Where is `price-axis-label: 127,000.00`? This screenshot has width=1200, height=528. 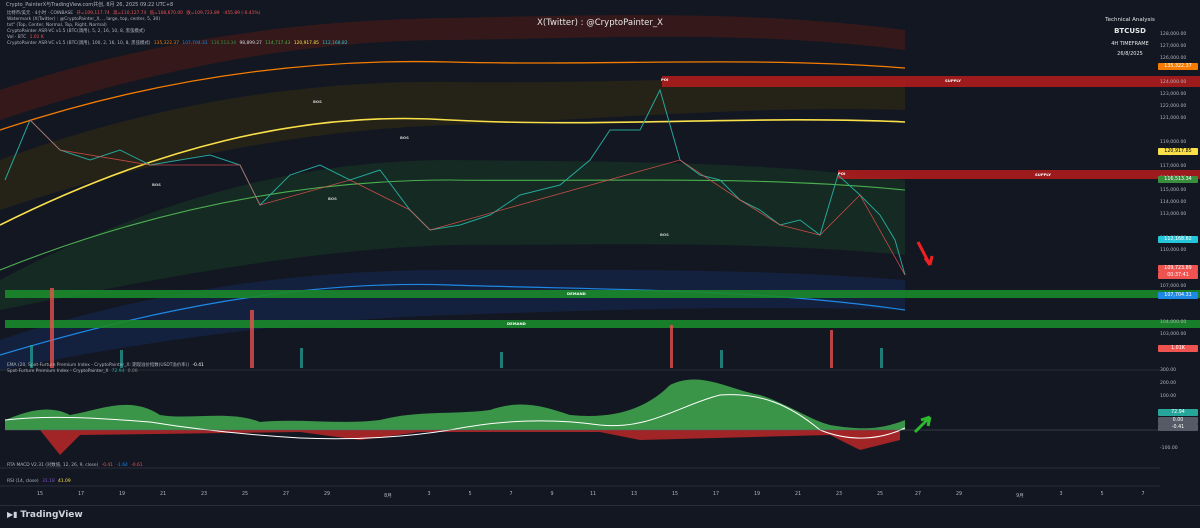 price-axis-label: 127,000.00 is located at coordinates (1173, 46).